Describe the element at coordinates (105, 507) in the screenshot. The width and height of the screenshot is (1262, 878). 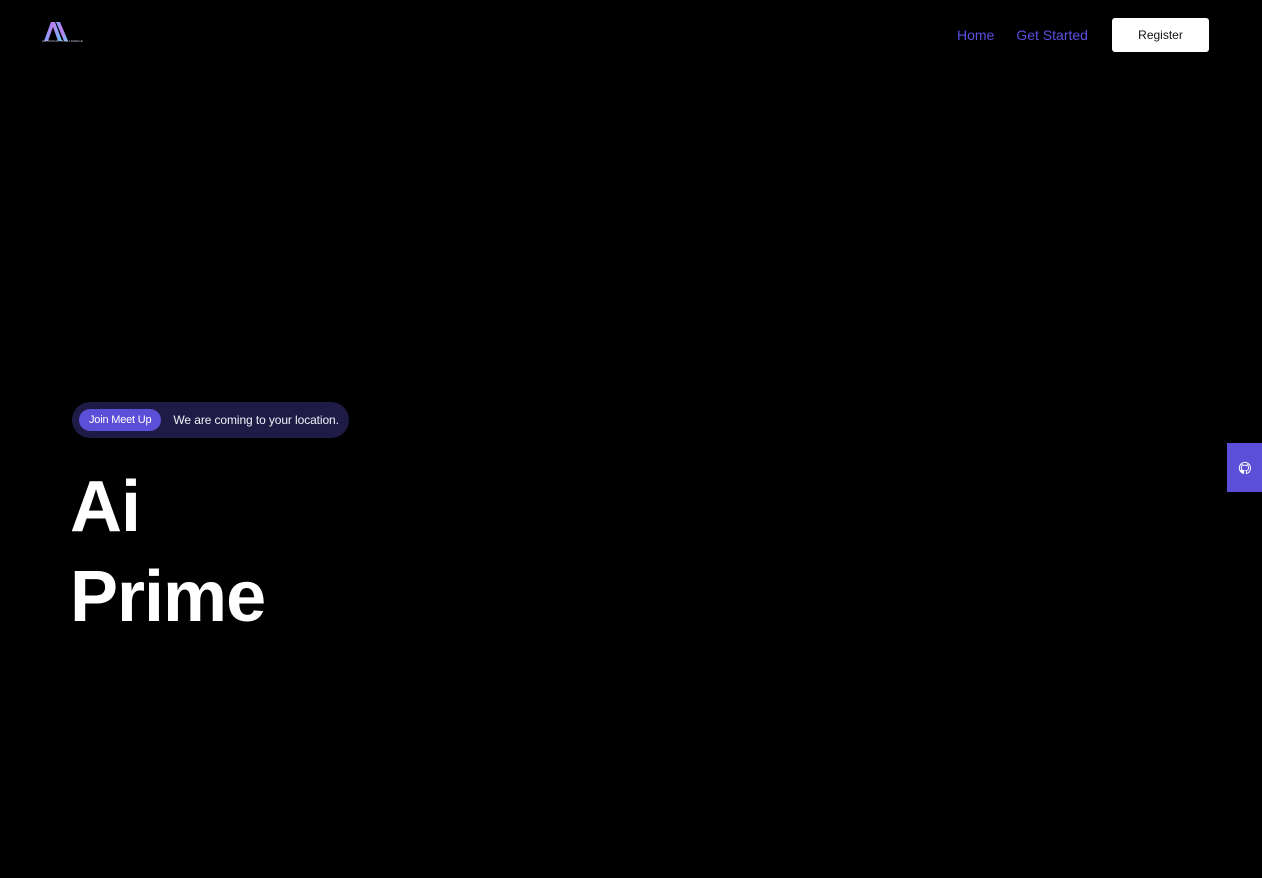
I see `hero-title-line-1: Ai` at that location.